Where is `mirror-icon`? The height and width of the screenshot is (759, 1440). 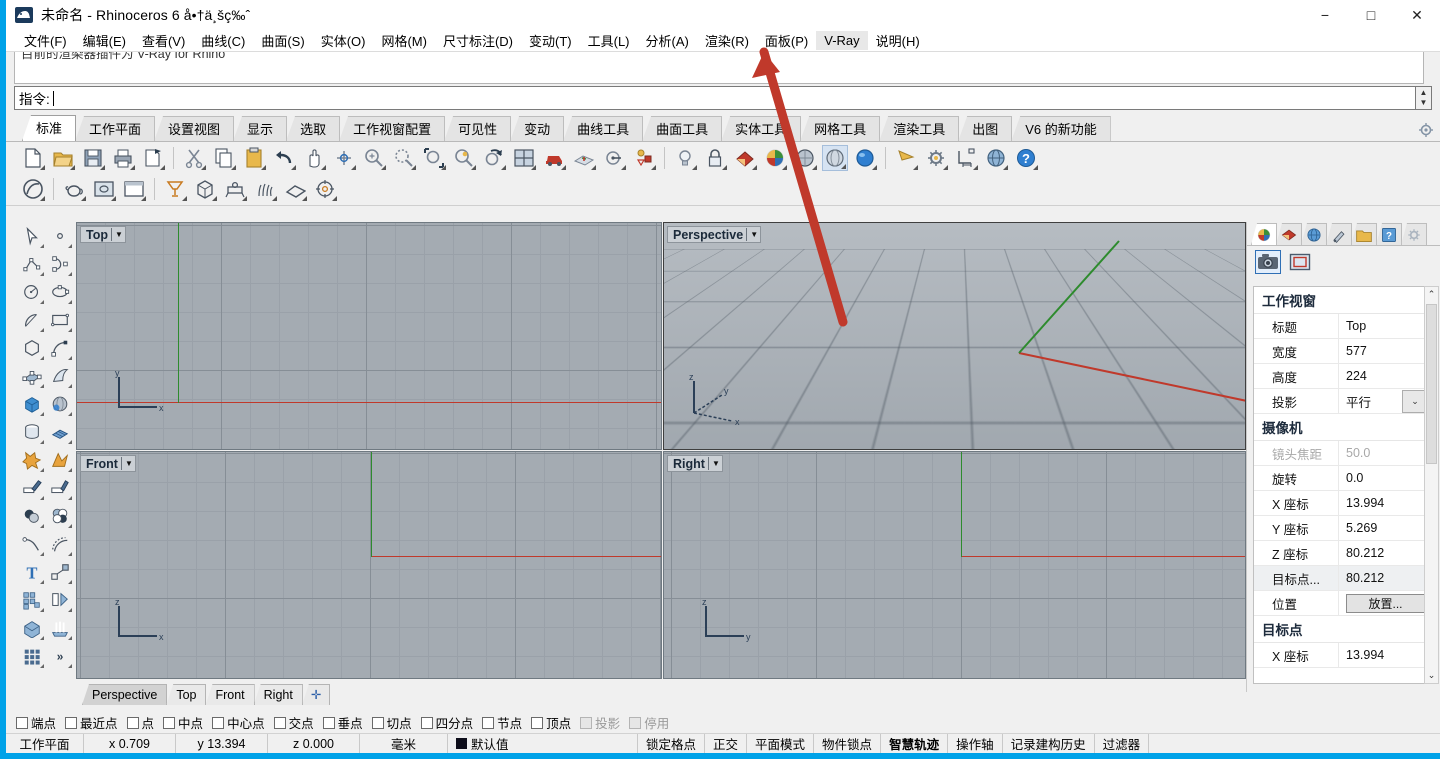
mirror-icon is located at coordinates (60, 600).